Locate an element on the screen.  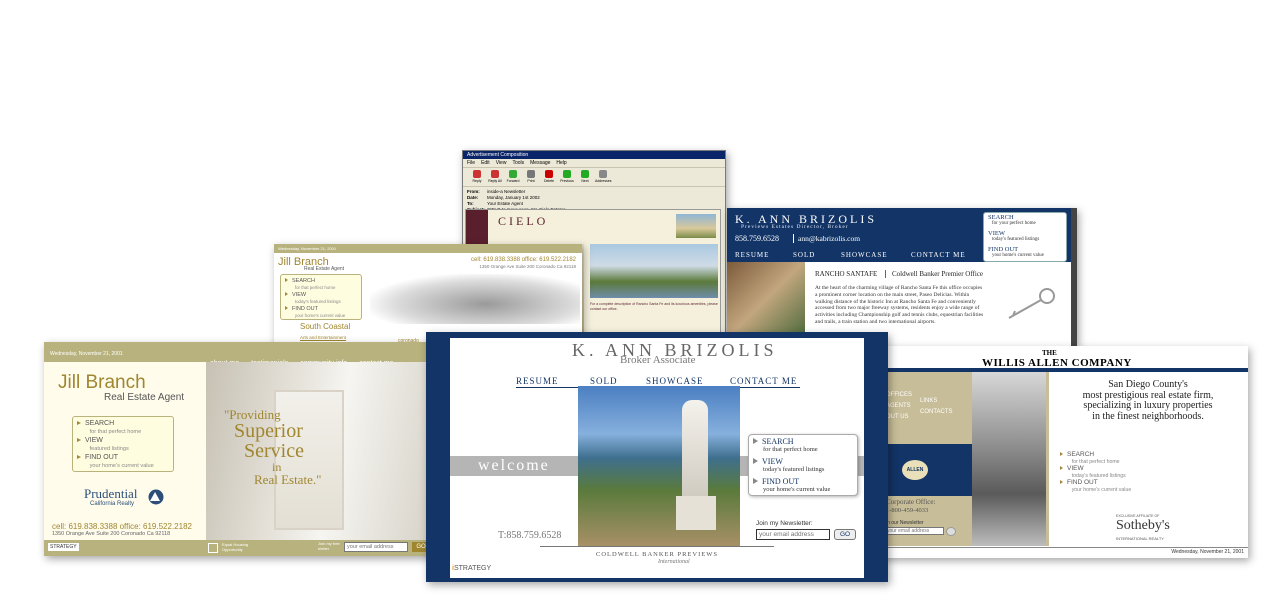
brizolis-main-nav-3: Contact Me is located at coordinates (763, 381).